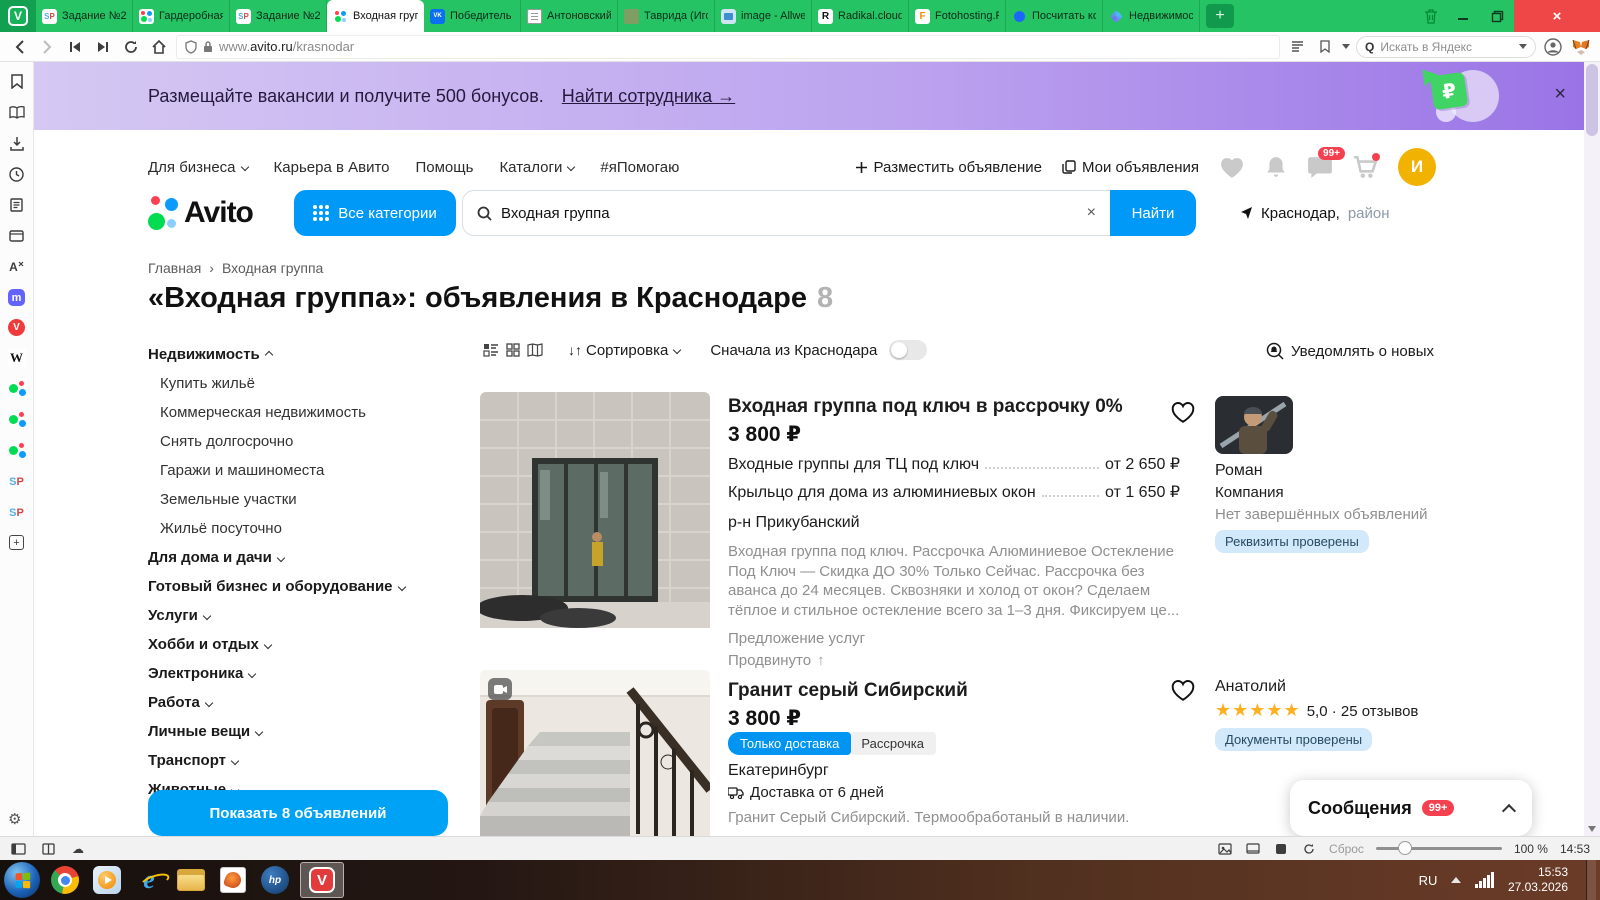 This screenshot has height=900, width=1600. I want to click on page-actions-icon, so click(1253, 849).